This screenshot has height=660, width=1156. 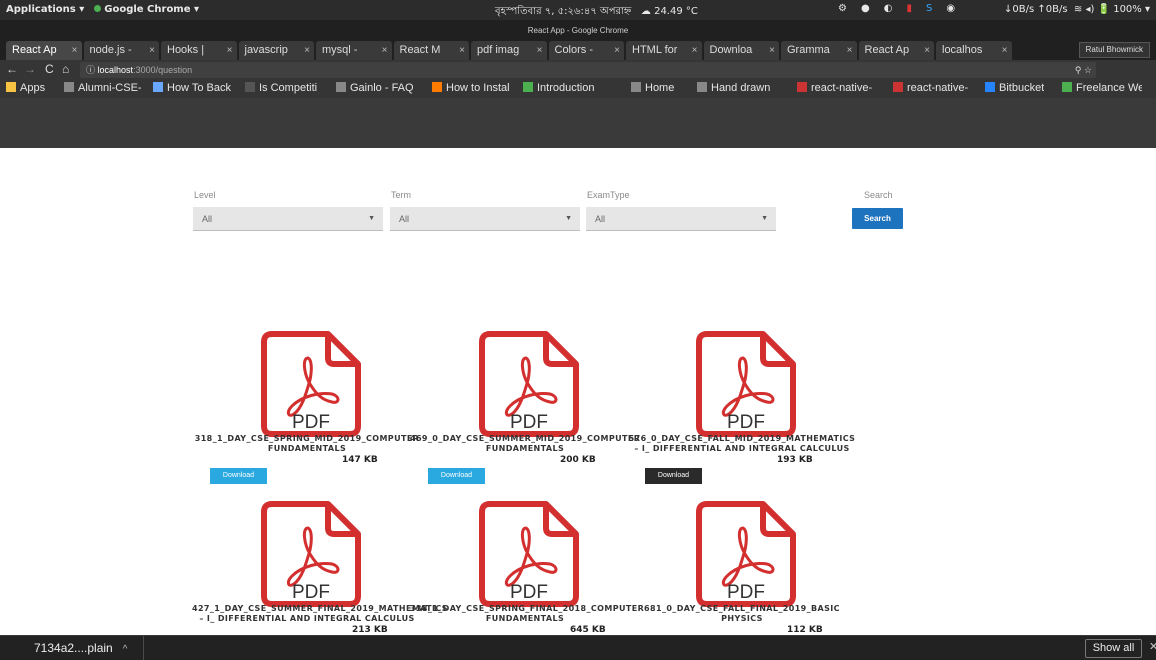 What do you see at coordinates (80, 648) in the screenshot?
I see `download-item: 7134a2....plain ^` at bounding box center [80, 648].